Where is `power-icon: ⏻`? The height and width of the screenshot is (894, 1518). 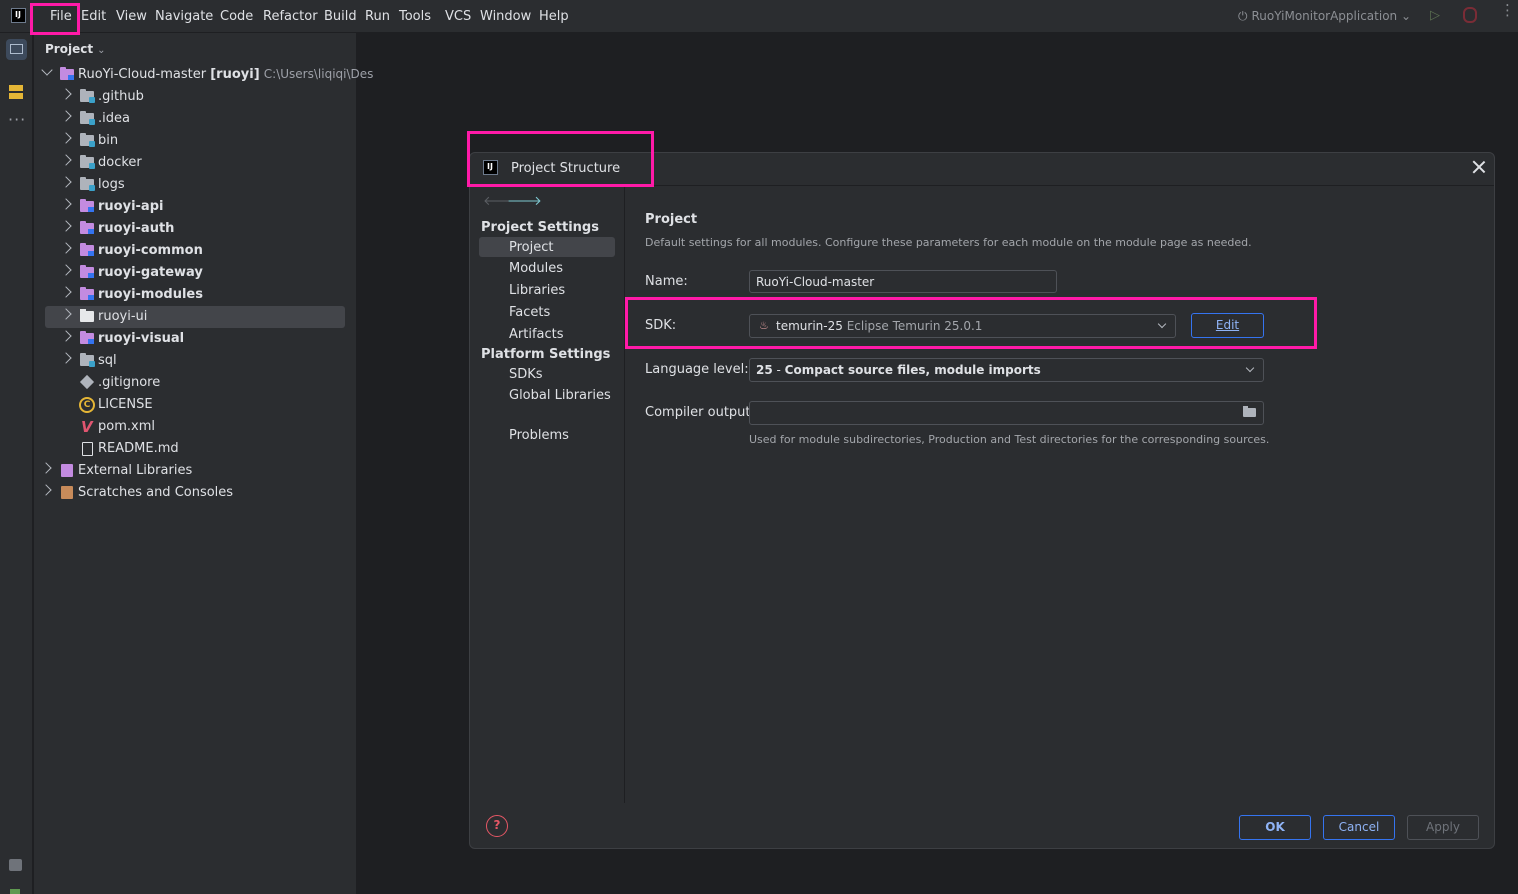
power-icon: ⏻ is located at coordinates (1243, 16).